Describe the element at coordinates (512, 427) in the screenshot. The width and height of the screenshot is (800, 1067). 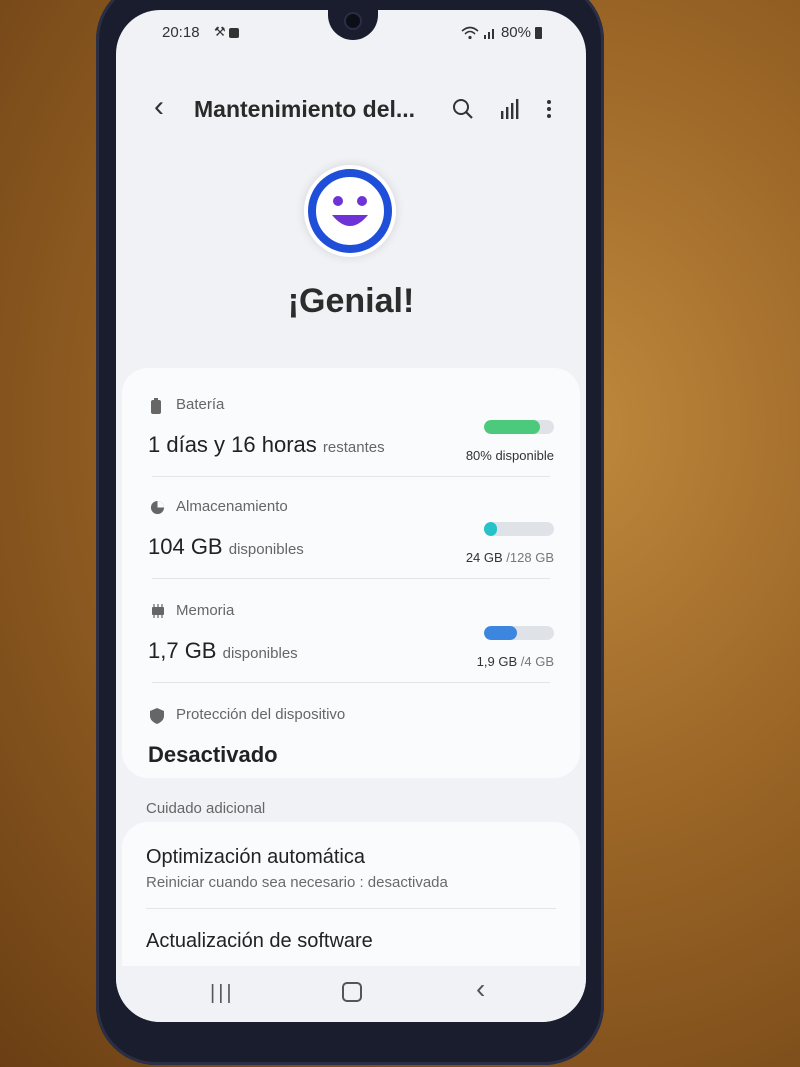
I see `battery-progress-fill` at that location.